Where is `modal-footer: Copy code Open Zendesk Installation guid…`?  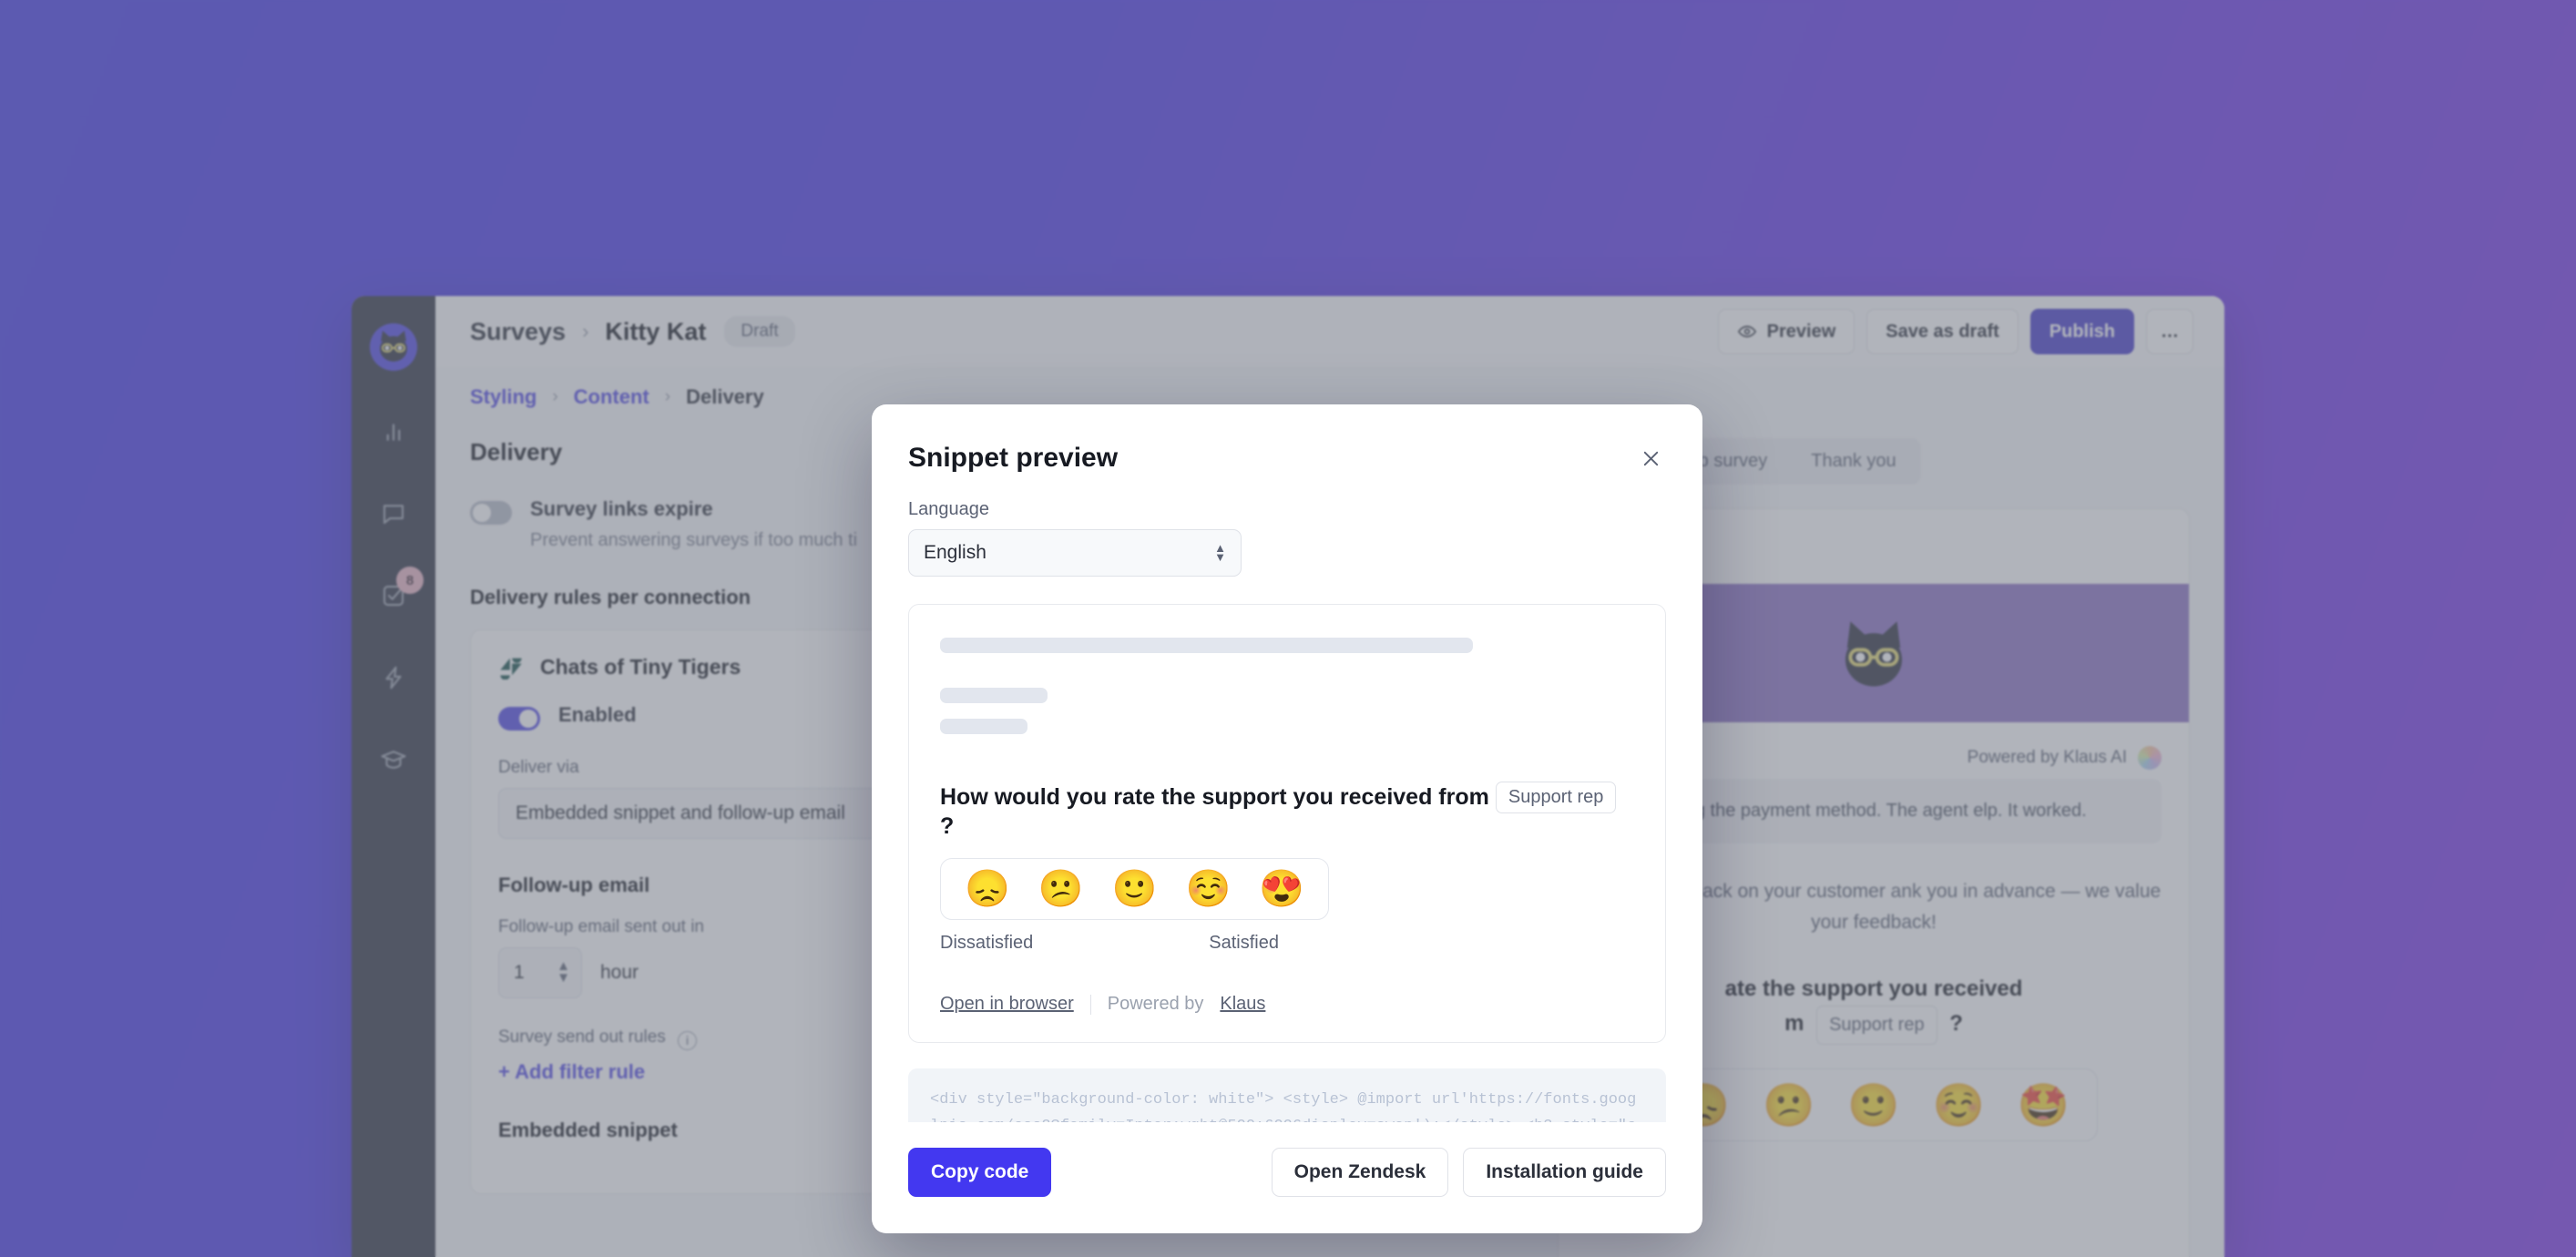 modal-footer: Copy code Open Zendesk Installation guid… is located at coordinates (1287, 1177).